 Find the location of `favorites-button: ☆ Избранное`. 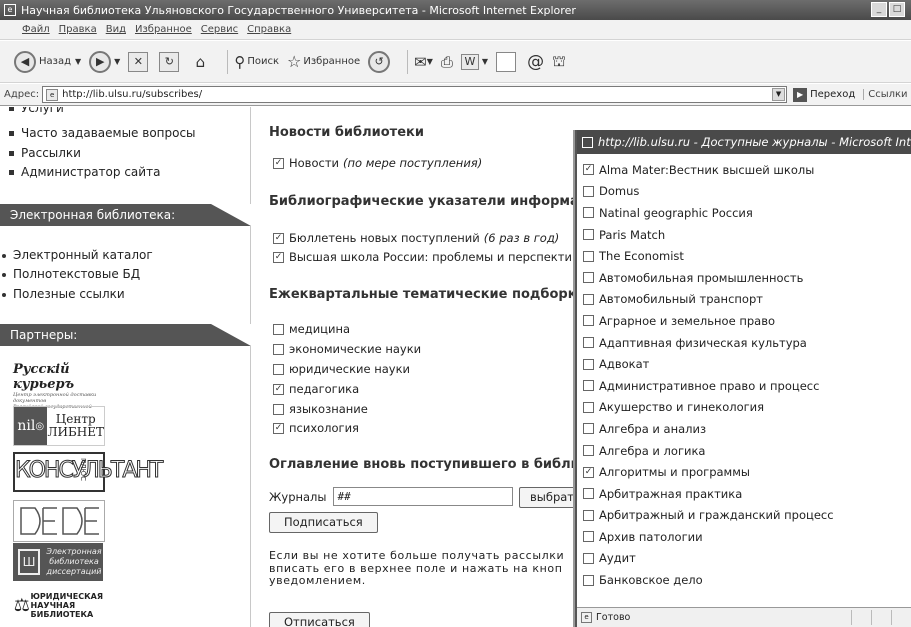

favorites-button: ☆ Избранное is located at coordinates (323, 61).